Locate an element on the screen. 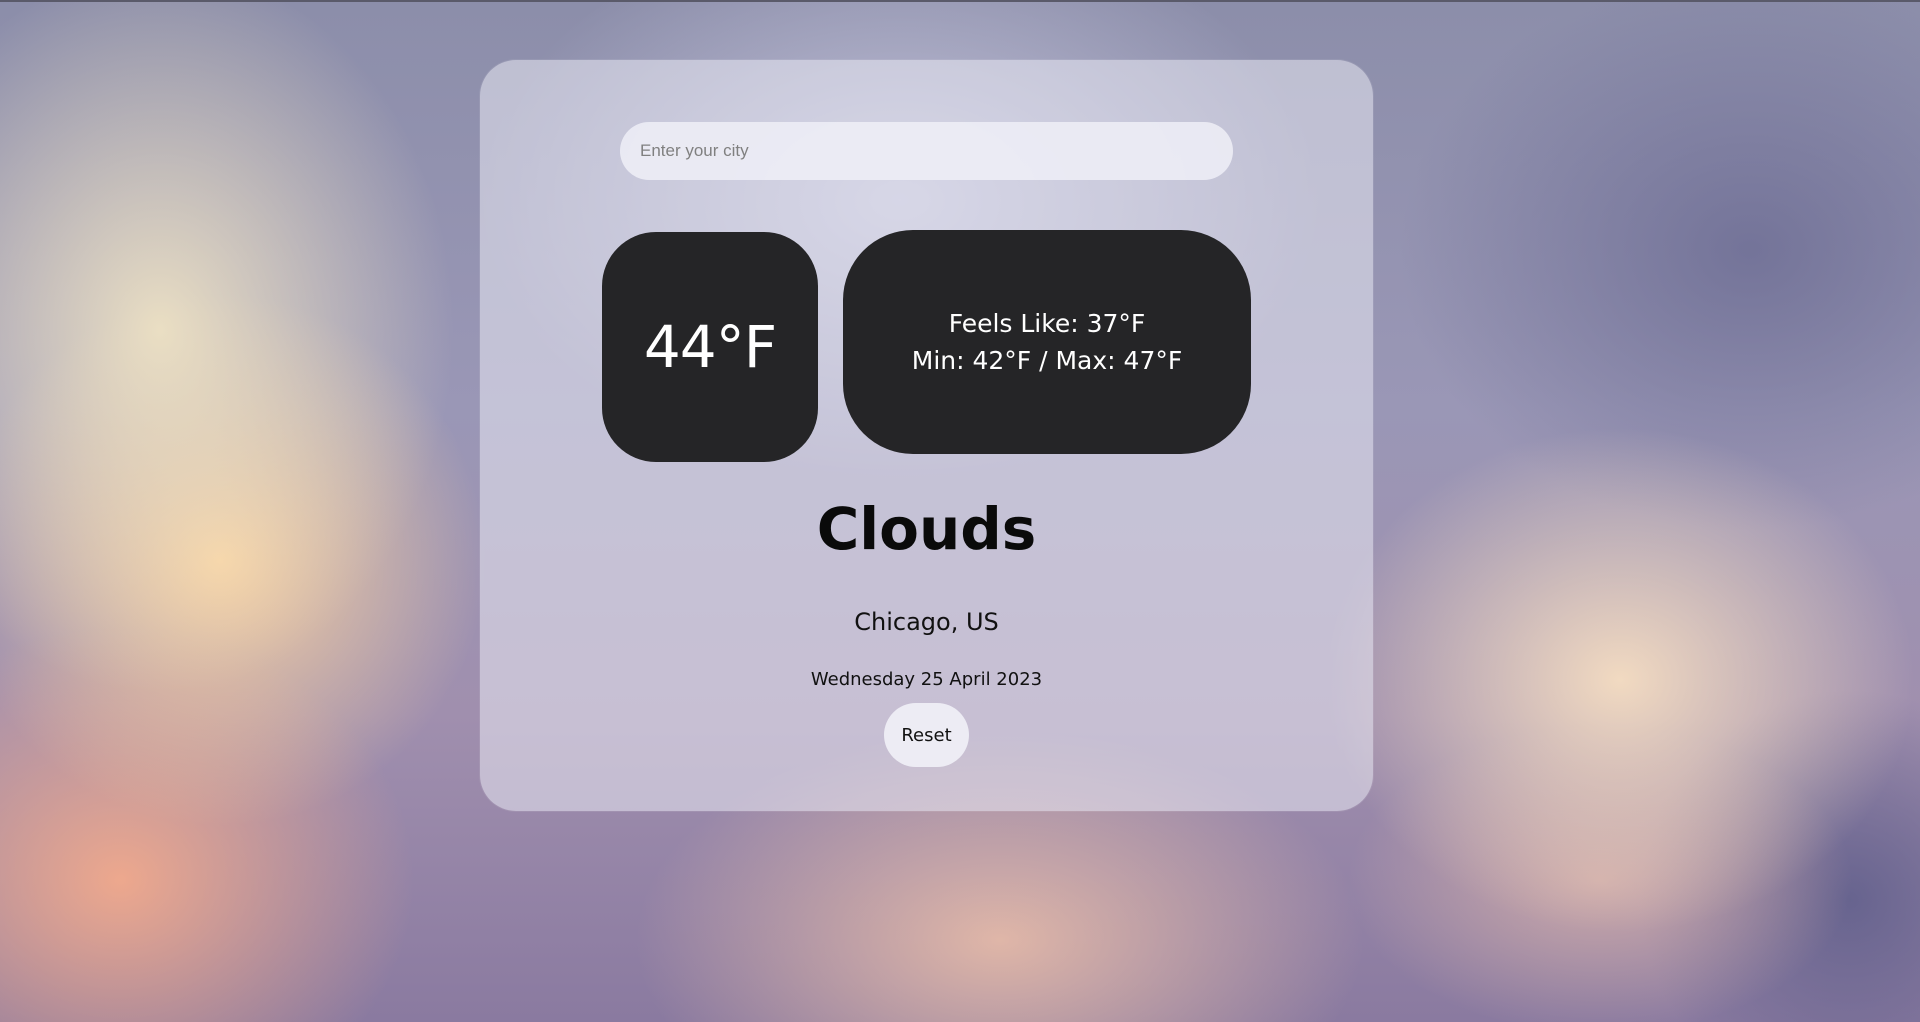 The image size is (1920, 1022). reset-button: Reset is located at coordinates (926, 735).